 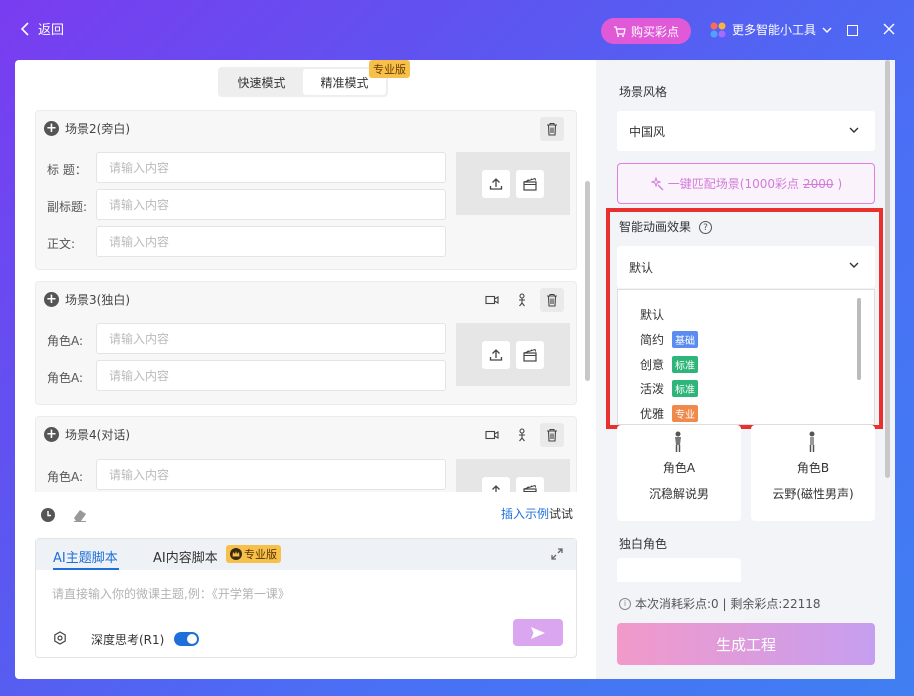 What do you see at coordinates (678, 441) in the screenshot?
I see `character-avatar` at bounding box center [678, 441].